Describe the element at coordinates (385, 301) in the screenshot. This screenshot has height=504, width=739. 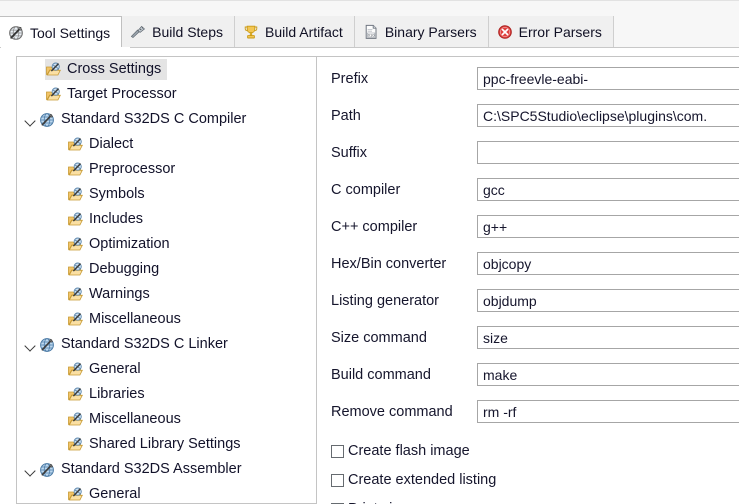
I see `field-label-listing-generator: Listing generator` at that location.